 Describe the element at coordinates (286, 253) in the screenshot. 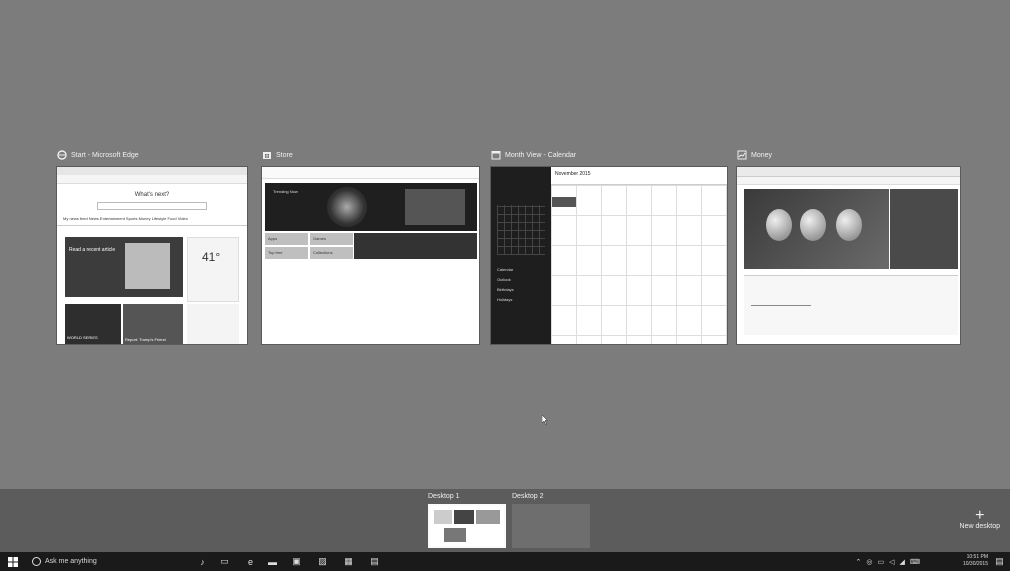

I see `store-cell: Top free` at that location.